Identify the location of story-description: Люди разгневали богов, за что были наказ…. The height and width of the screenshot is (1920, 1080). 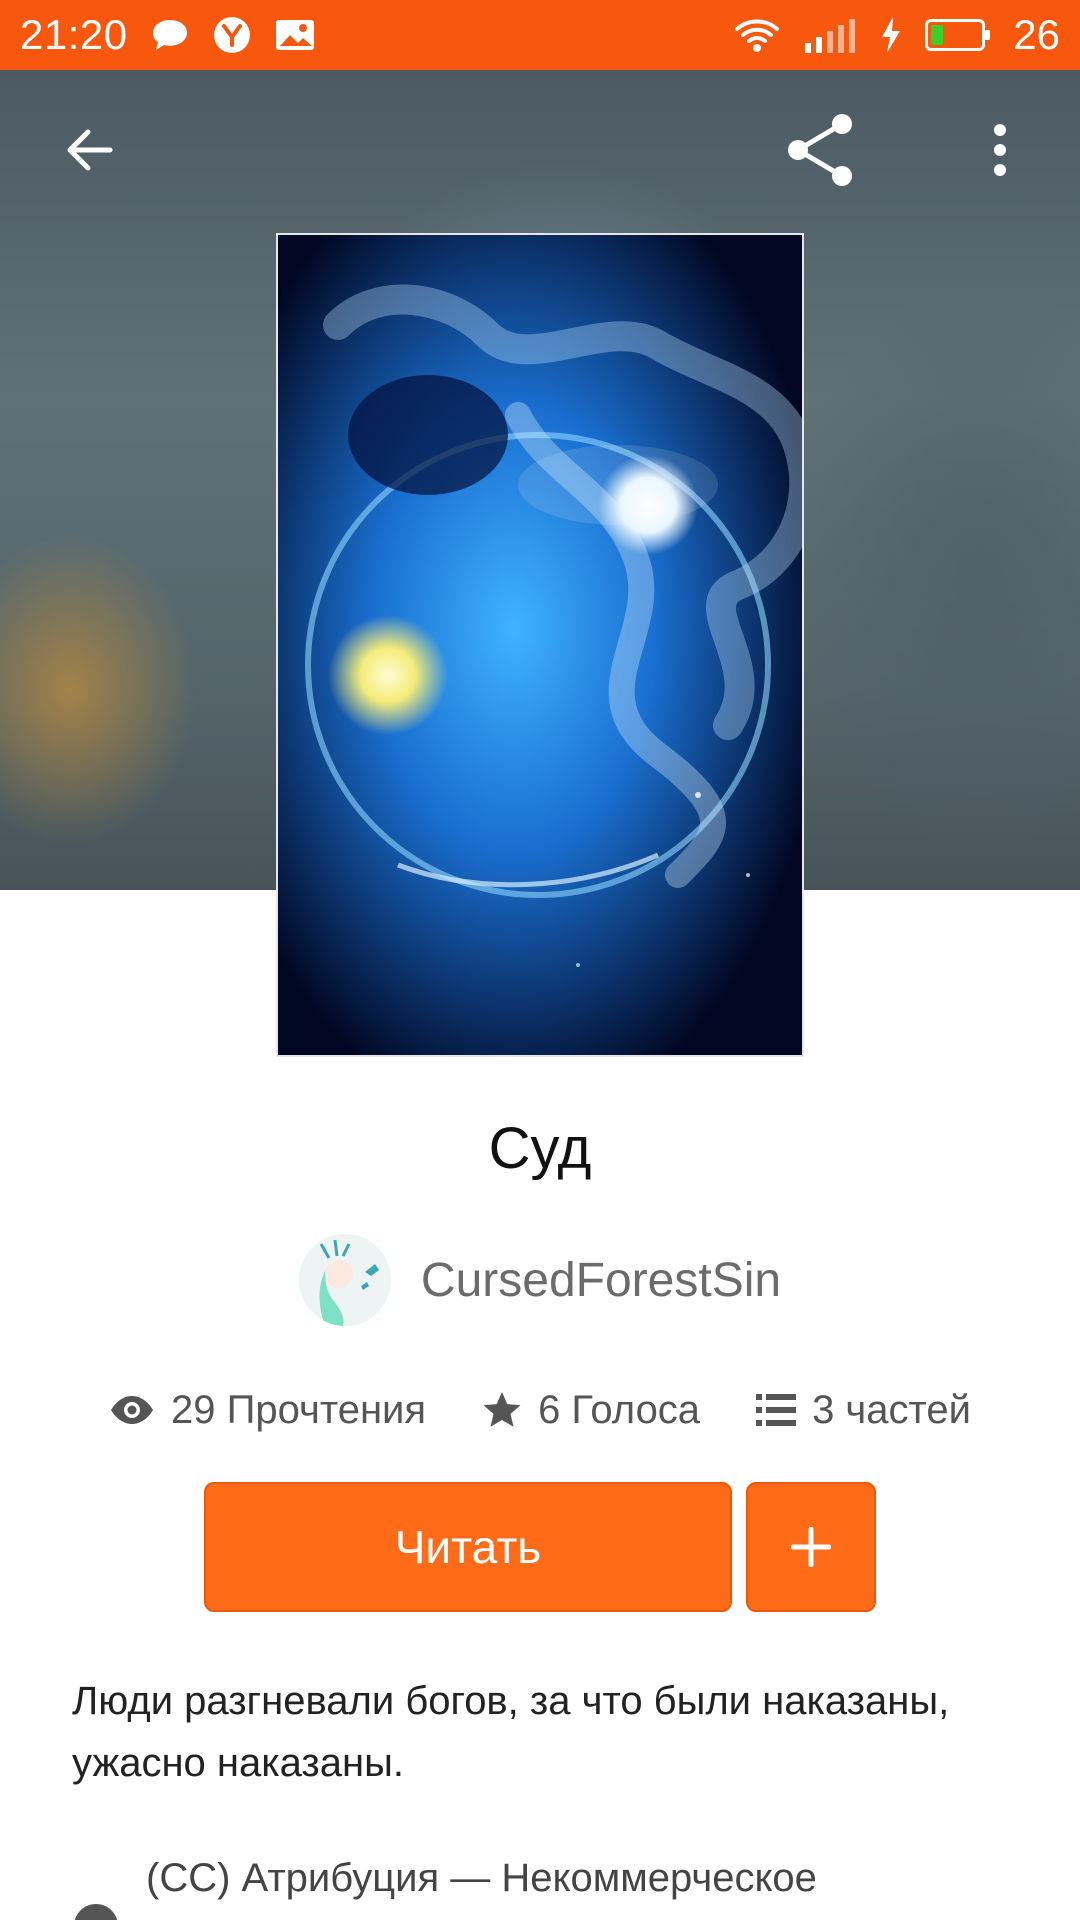
(511, 1732).